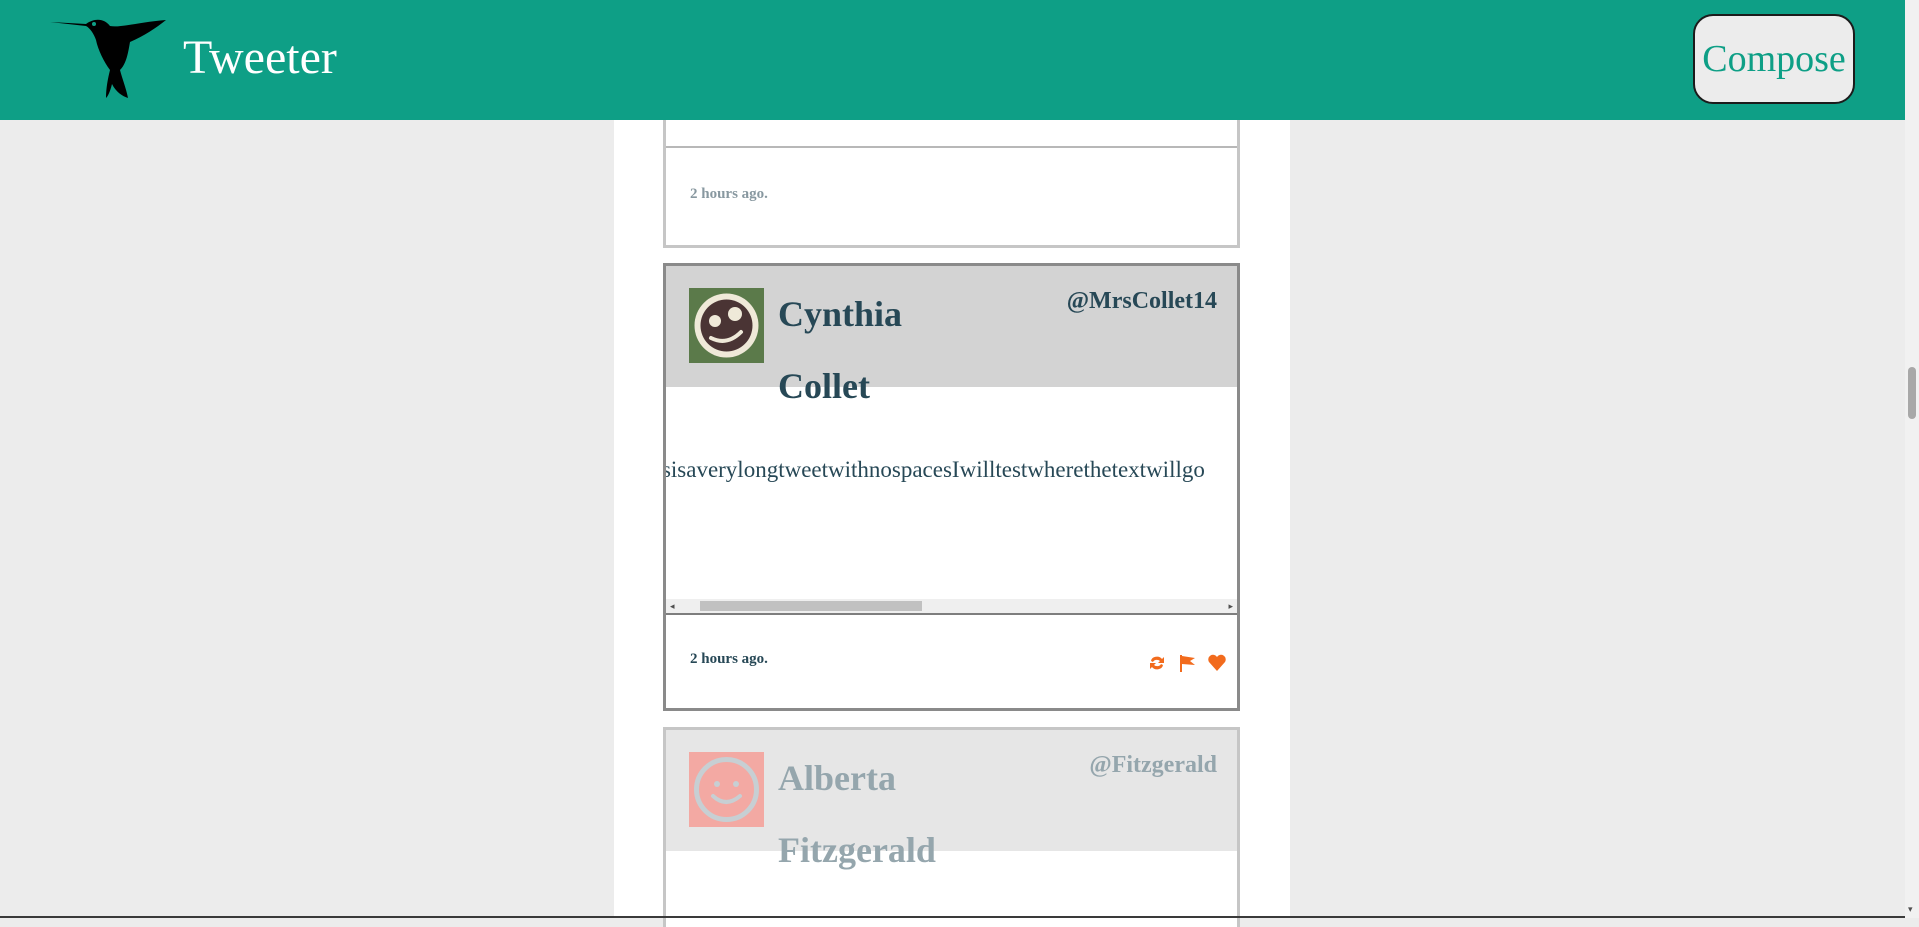  I want to click on scrollbar-thumb, so click(811, 606).